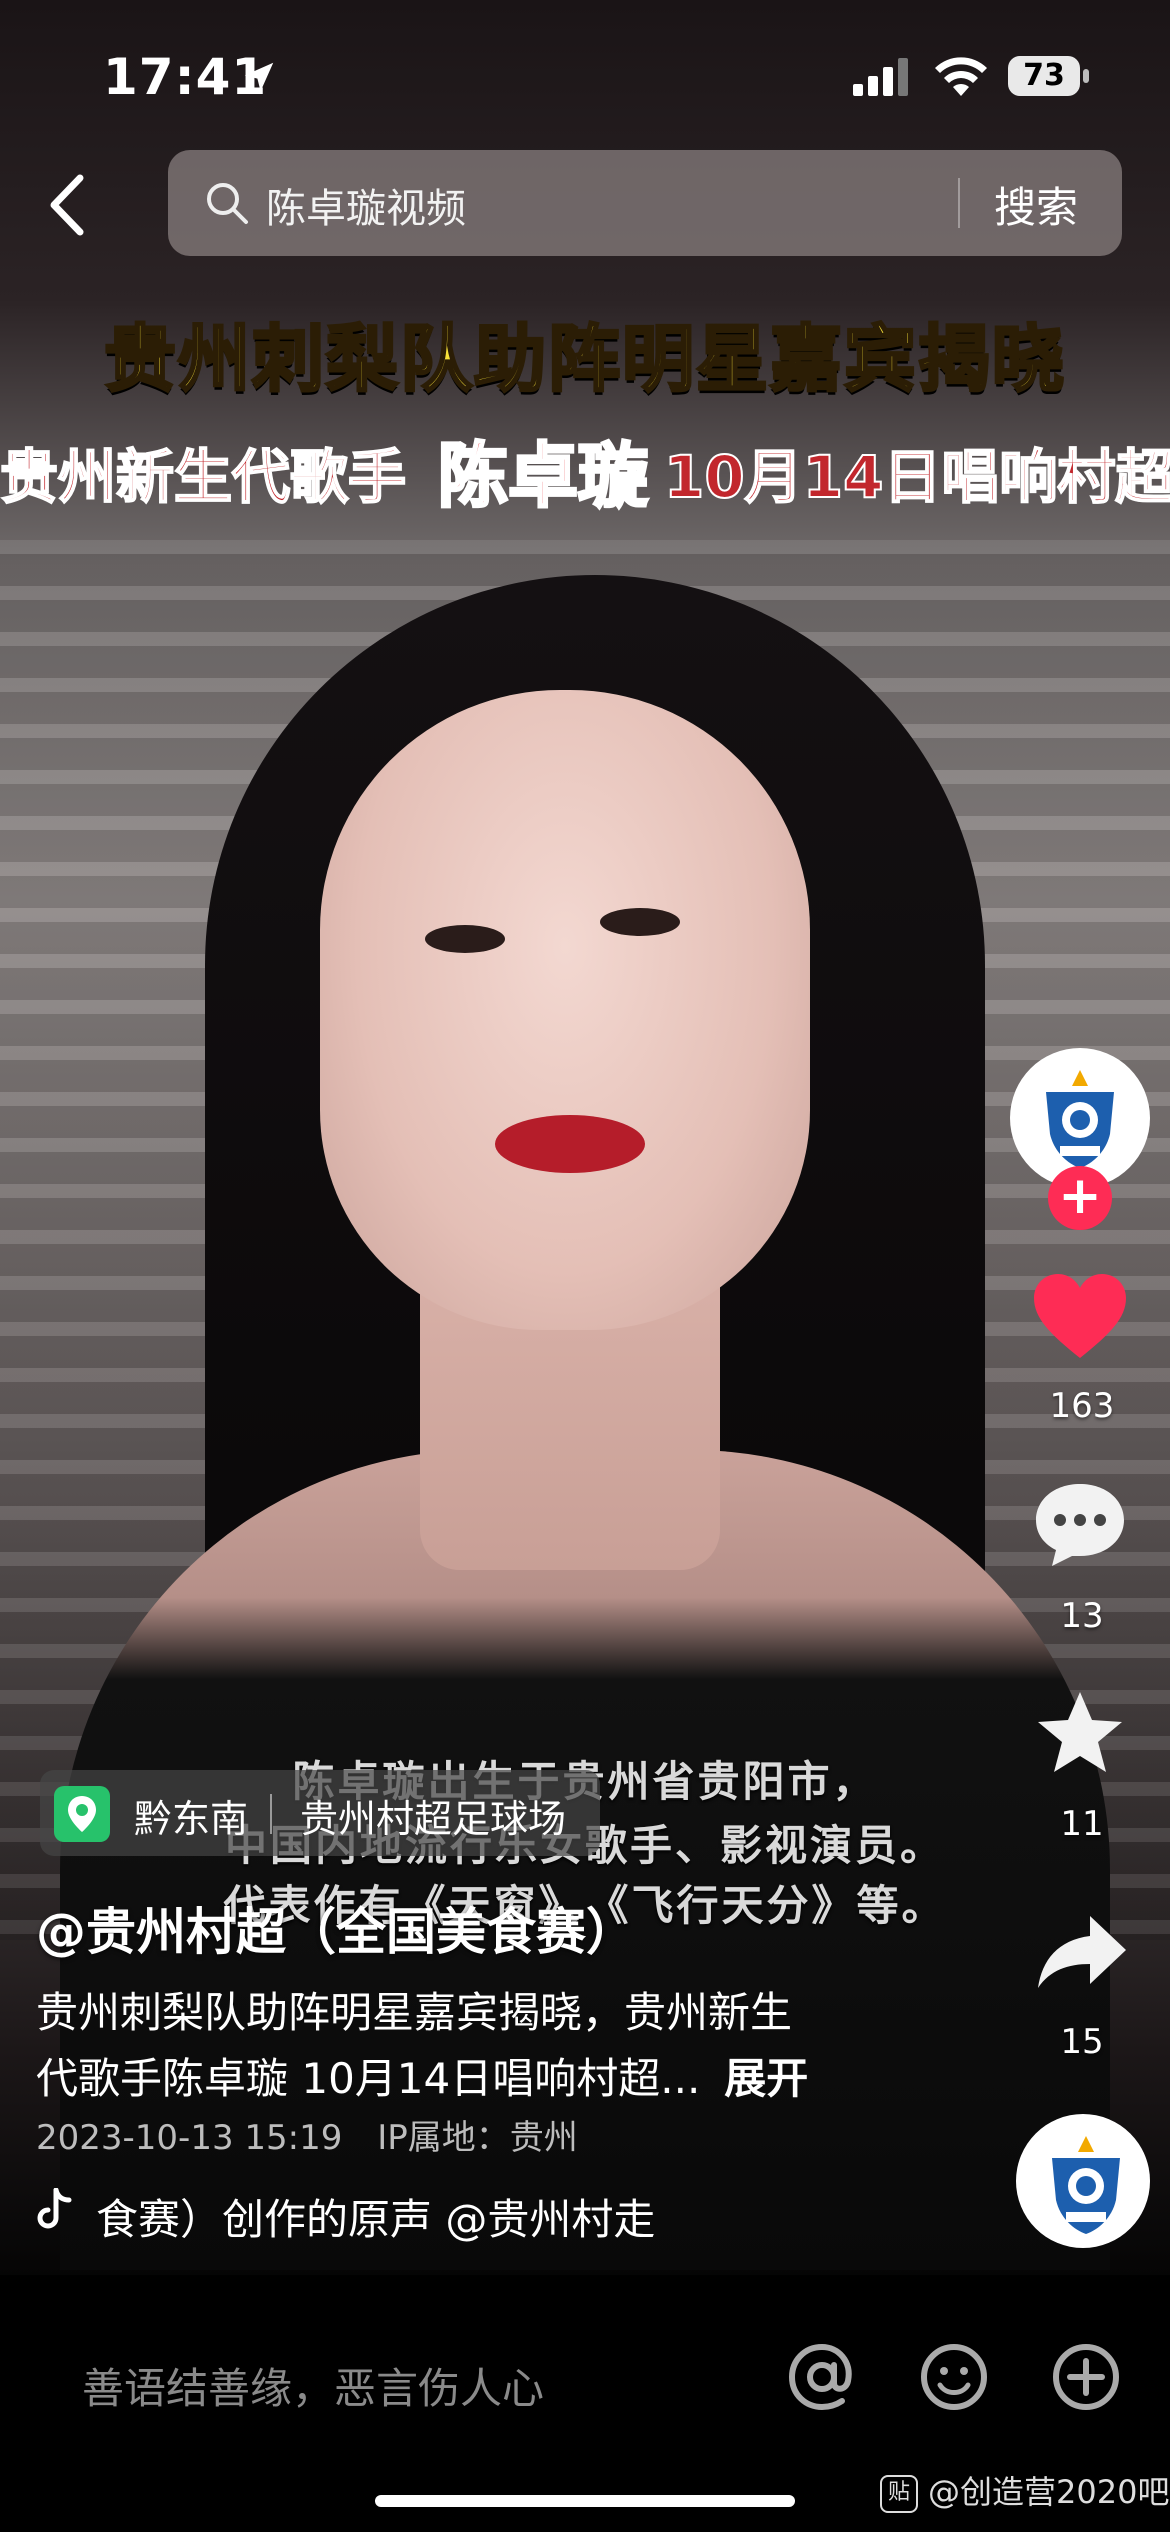 The width and height of the screenshot is (1170, 2532). I want to click on share-count: 15, so click(1082, 2042).